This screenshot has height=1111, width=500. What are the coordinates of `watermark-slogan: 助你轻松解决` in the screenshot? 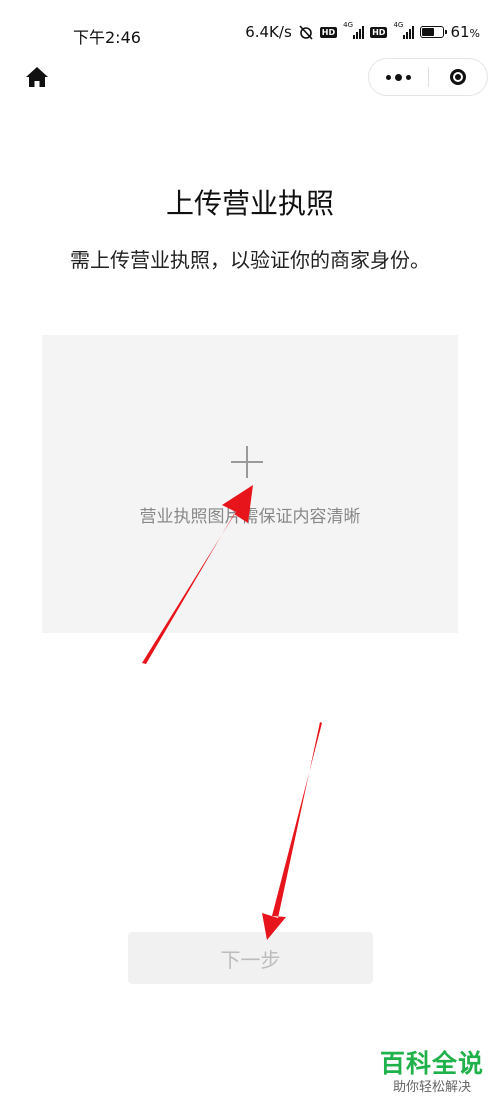 It's located at (431, 1087).